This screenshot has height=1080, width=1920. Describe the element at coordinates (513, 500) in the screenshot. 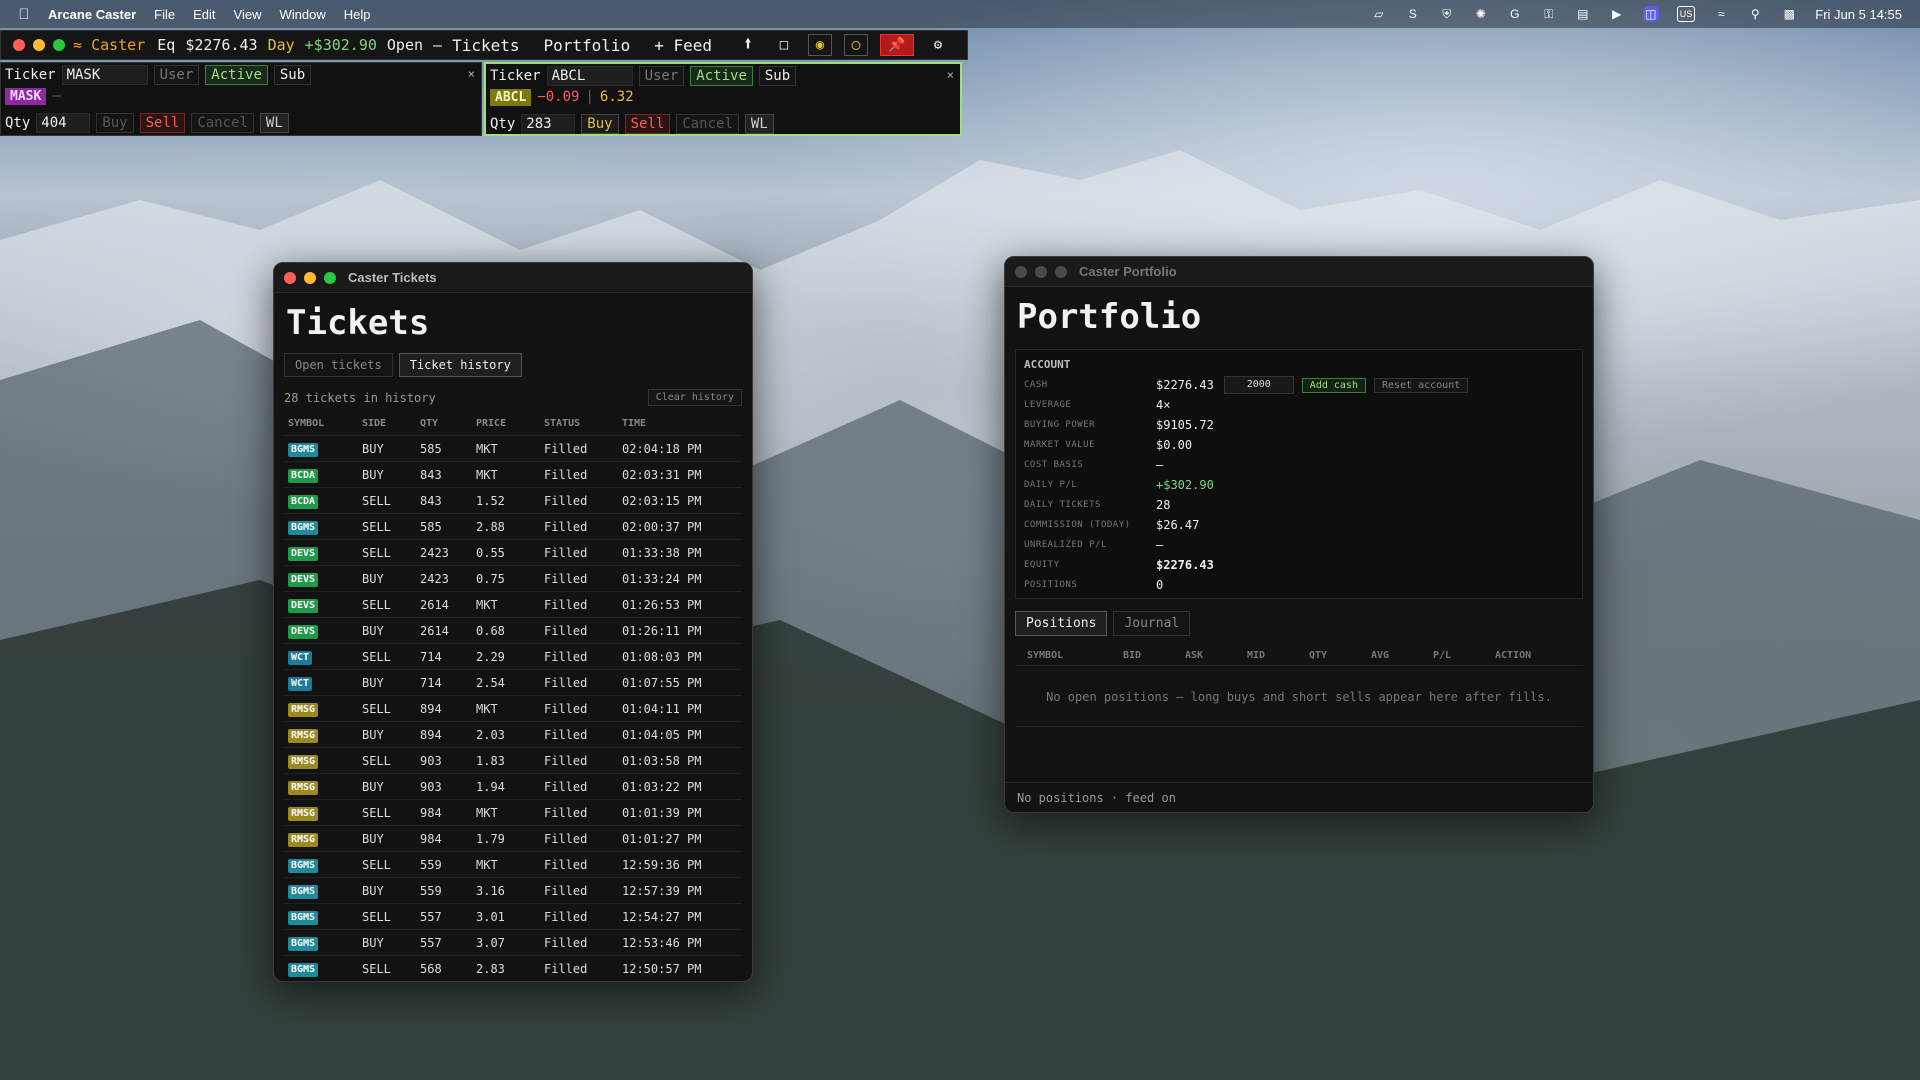

I see `table-row: BCDA SELL 843 1.52 Filled 02:03:15 PM` at that location.